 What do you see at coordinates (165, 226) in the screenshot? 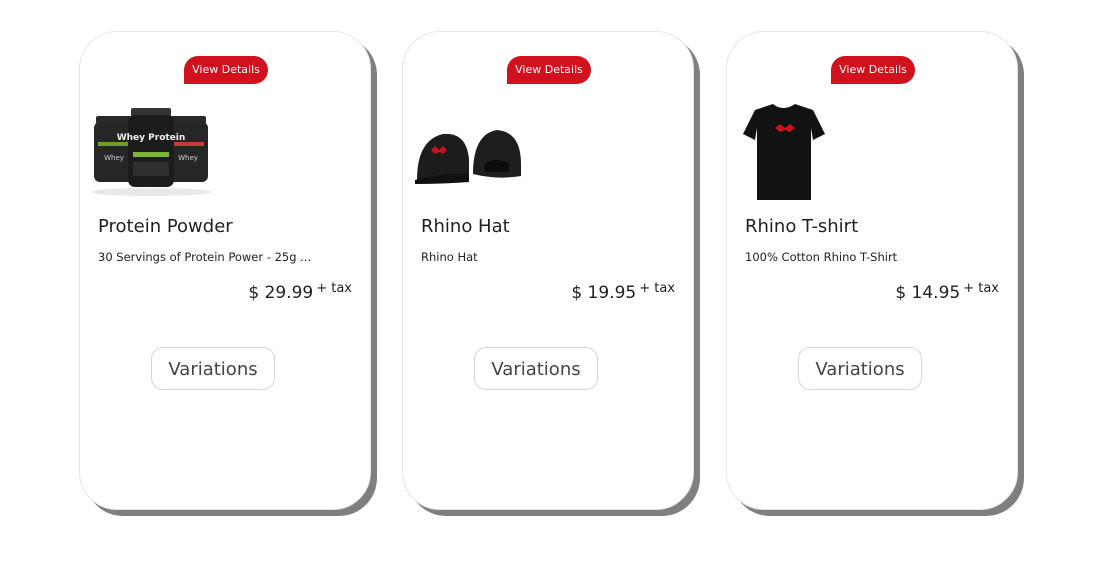
I see `product-name: Protein Powder` at bounding box center [165, 226].